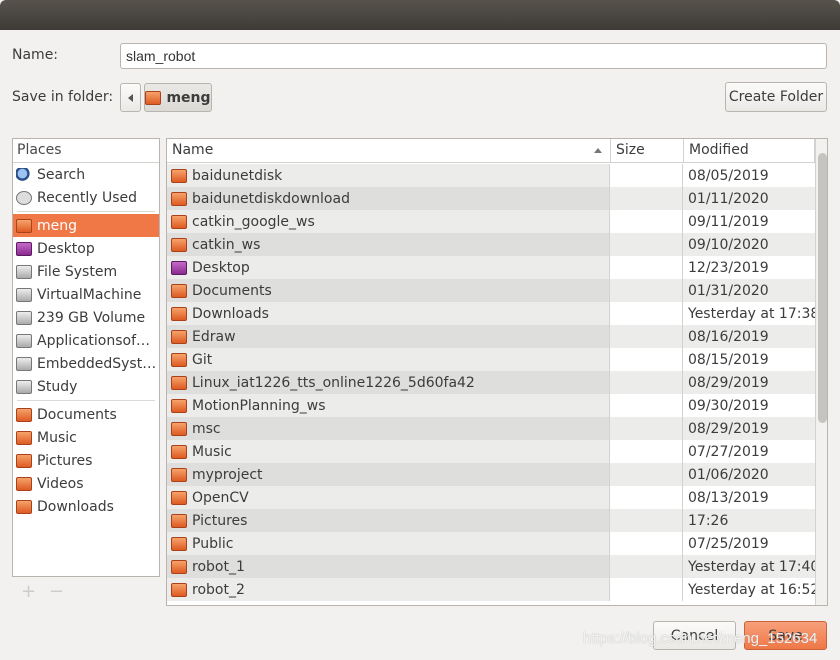 The image size is (840, 660). I want to click on desktop-icon, so click(24, 248).